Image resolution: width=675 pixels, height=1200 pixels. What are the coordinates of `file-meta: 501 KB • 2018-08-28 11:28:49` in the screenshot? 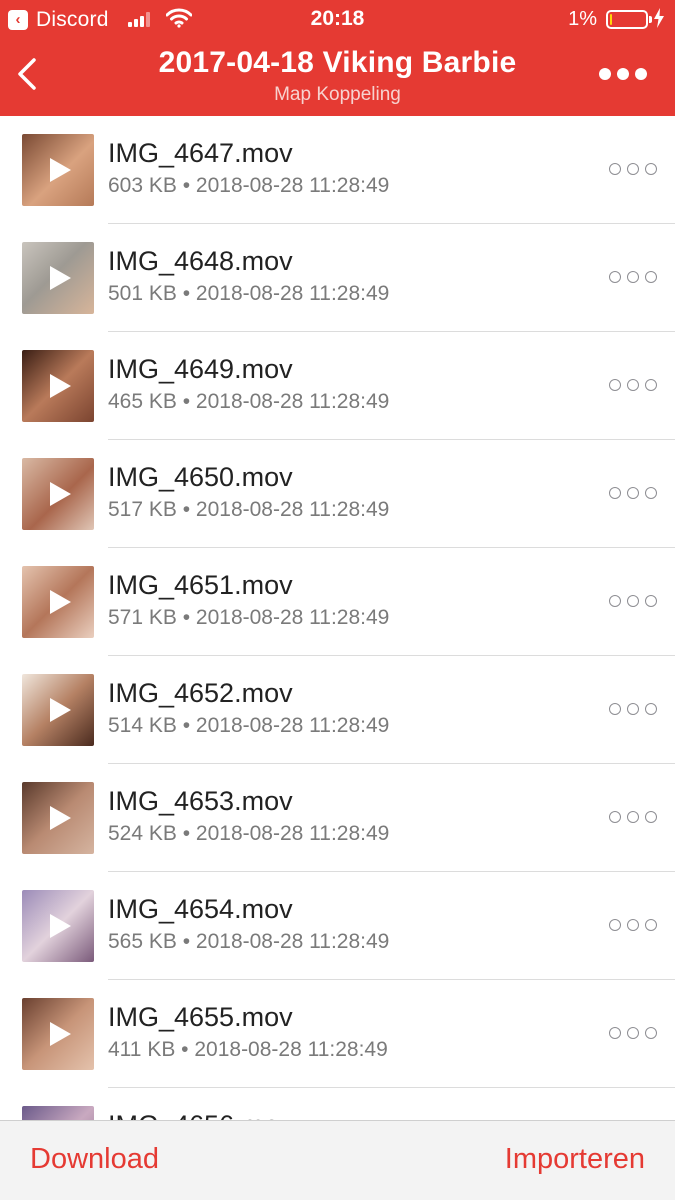 It's located at (249, 293).